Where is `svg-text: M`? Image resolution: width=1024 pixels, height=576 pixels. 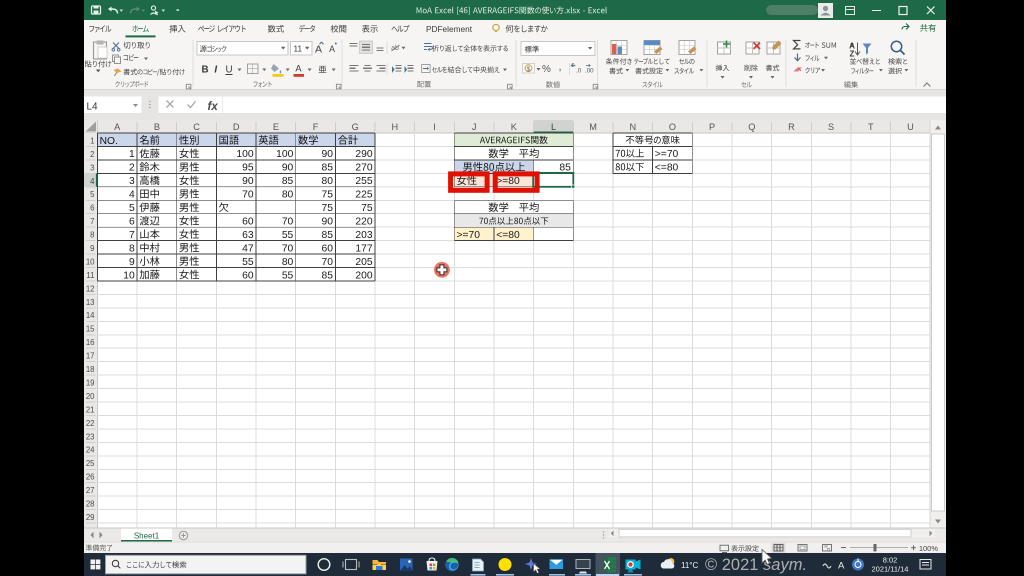 svg-text: M is located at coordinates (593, 127).